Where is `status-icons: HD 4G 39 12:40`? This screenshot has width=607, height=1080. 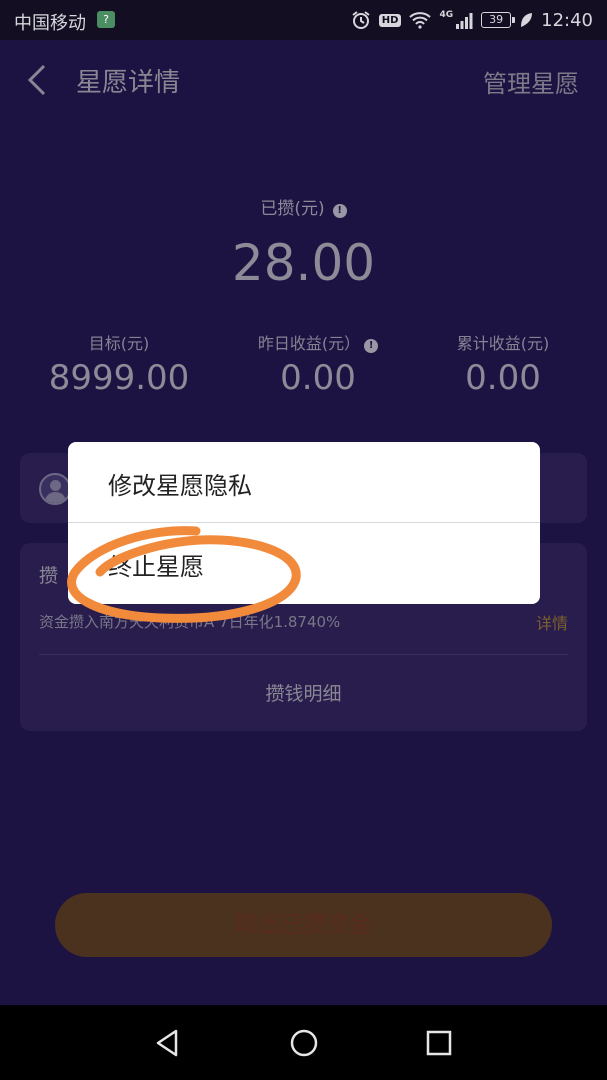 status-icons: HD 4G 39 12:40 is located at coordinates (472, 20).